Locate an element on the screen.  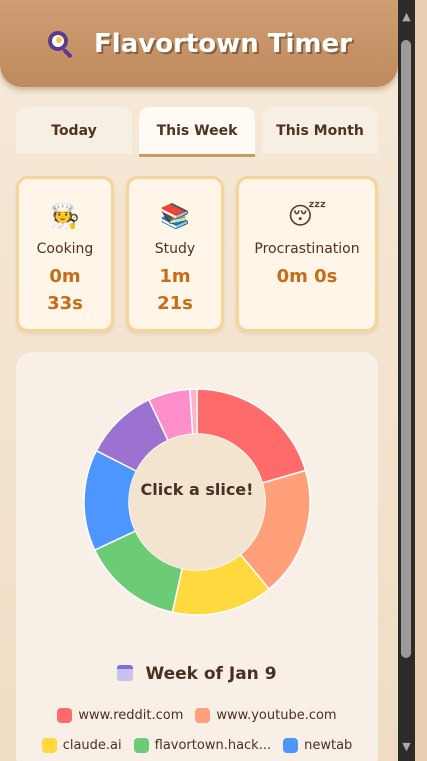
tab-label: Today is located at coordinates (74, 130).